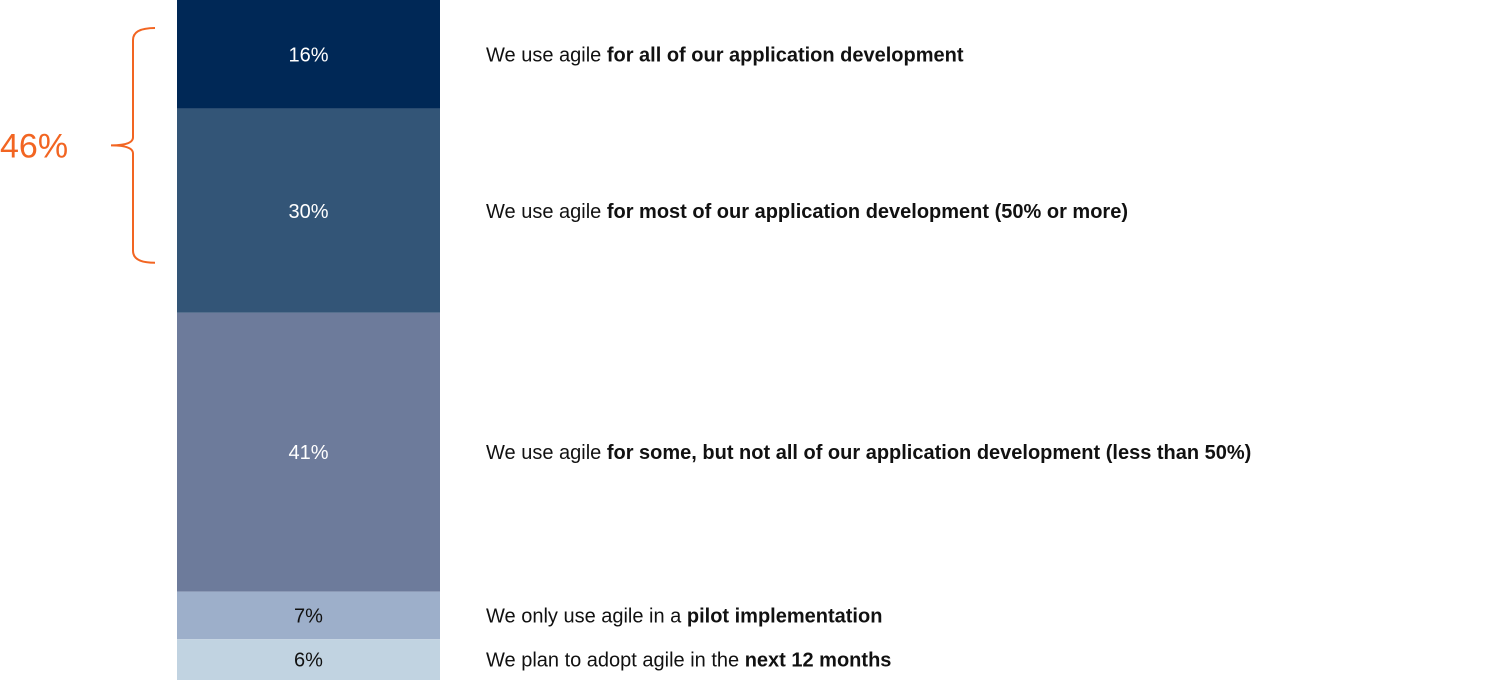 The width and height of the screenshot is (1498, 680). What do you see at coordinates (586, 616) in the screenshot?
I see `description-plain-text: We only use agile in a` at bounding box center [586, 616].